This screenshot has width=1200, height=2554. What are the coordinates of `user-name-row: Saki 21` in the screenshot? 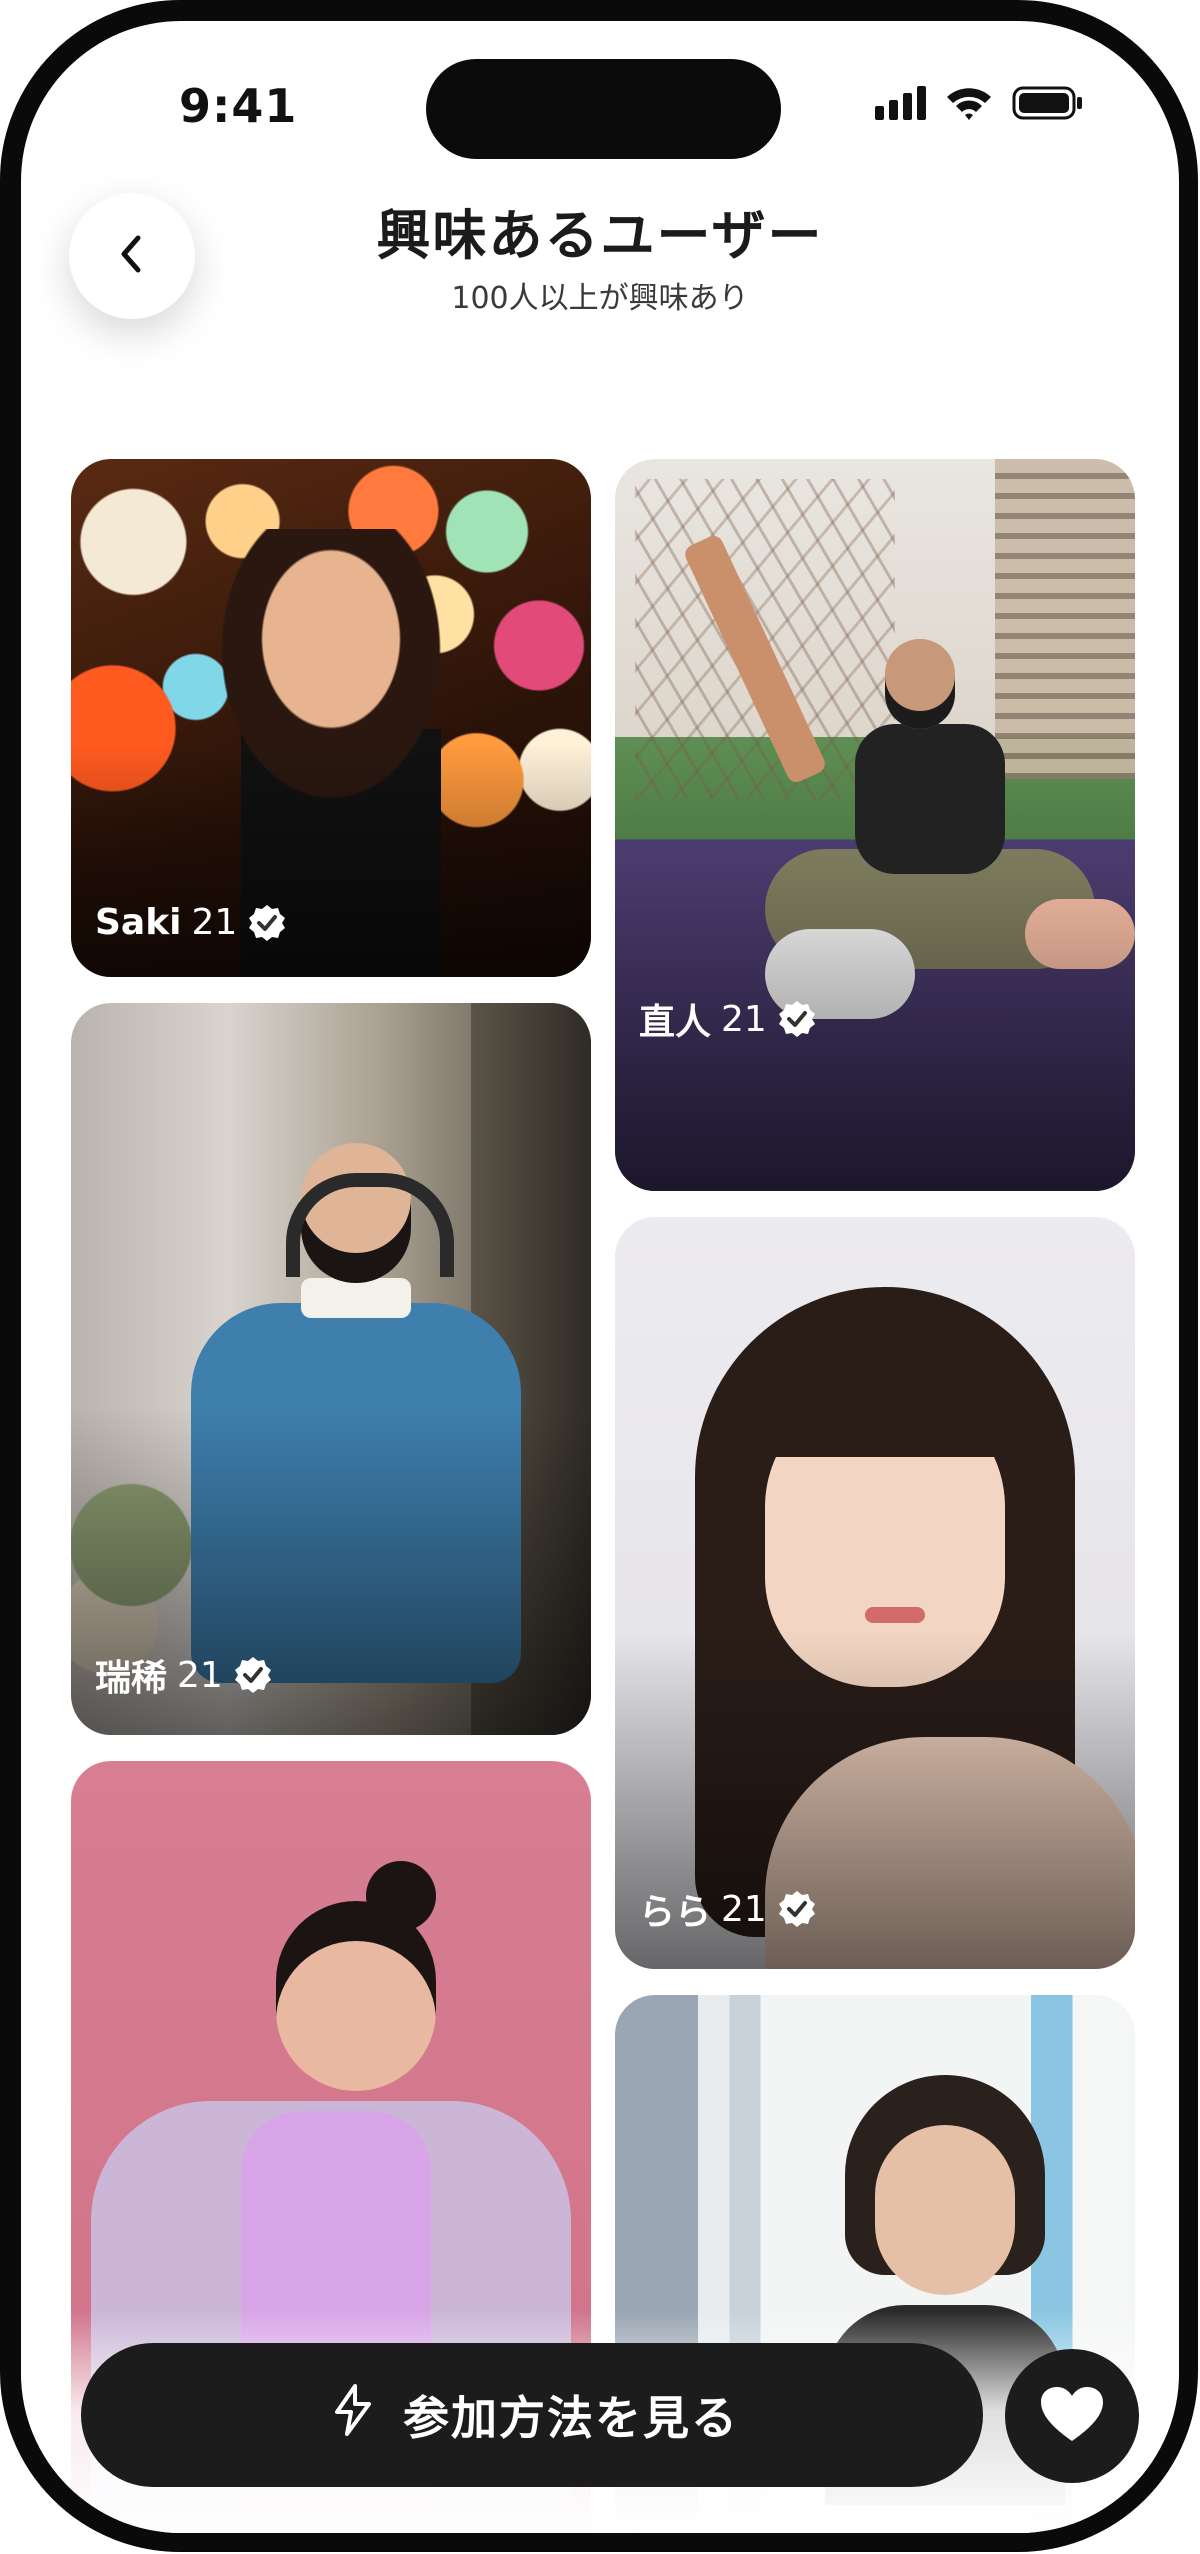 It's located at (191, 922).